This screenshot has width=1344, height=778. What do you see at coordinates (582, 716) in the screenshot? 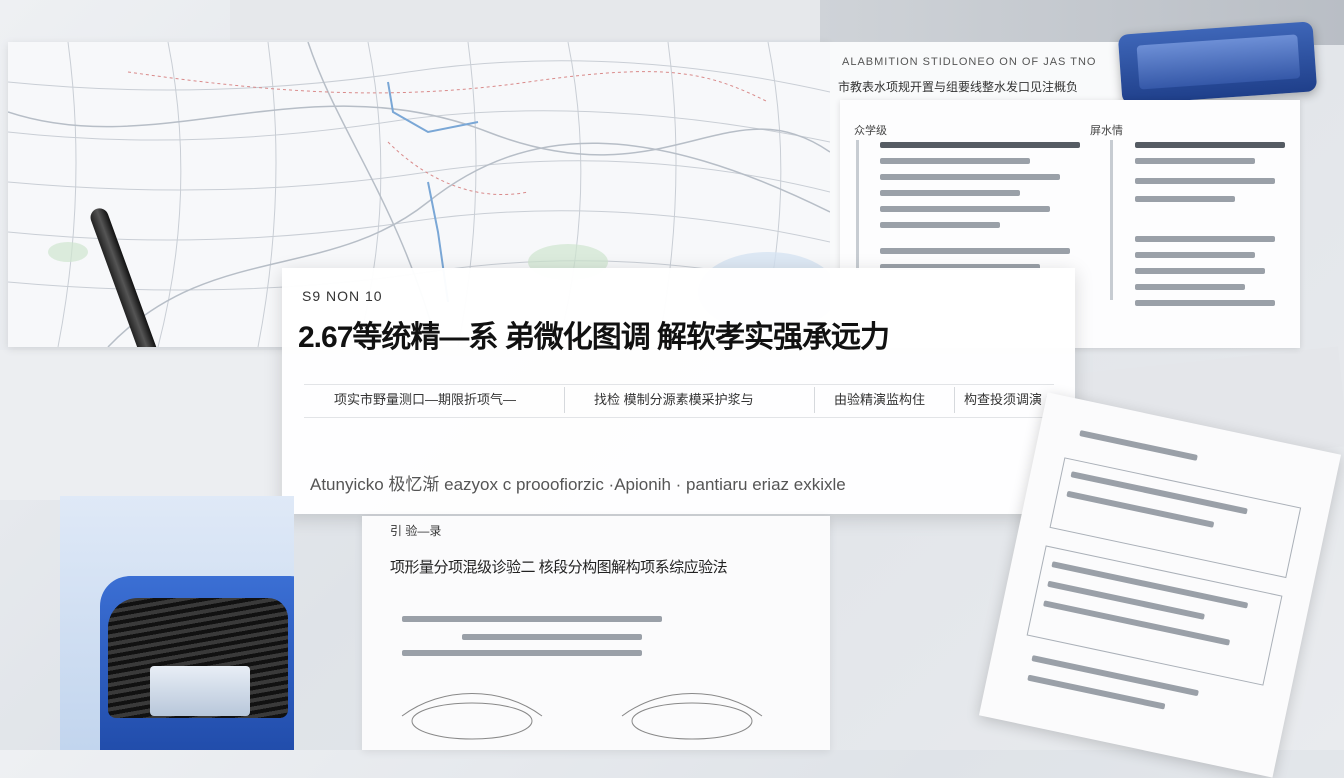
I see `document-diagram` at bounding box center [582, 716].